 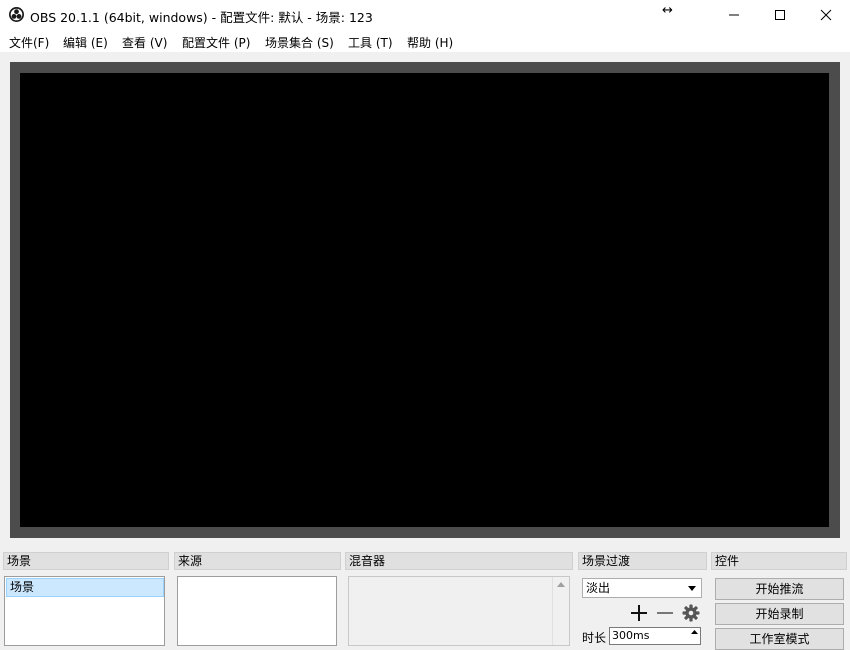 I want to click on start-streaming-button: 开始推流, so click(x=779, y=589).